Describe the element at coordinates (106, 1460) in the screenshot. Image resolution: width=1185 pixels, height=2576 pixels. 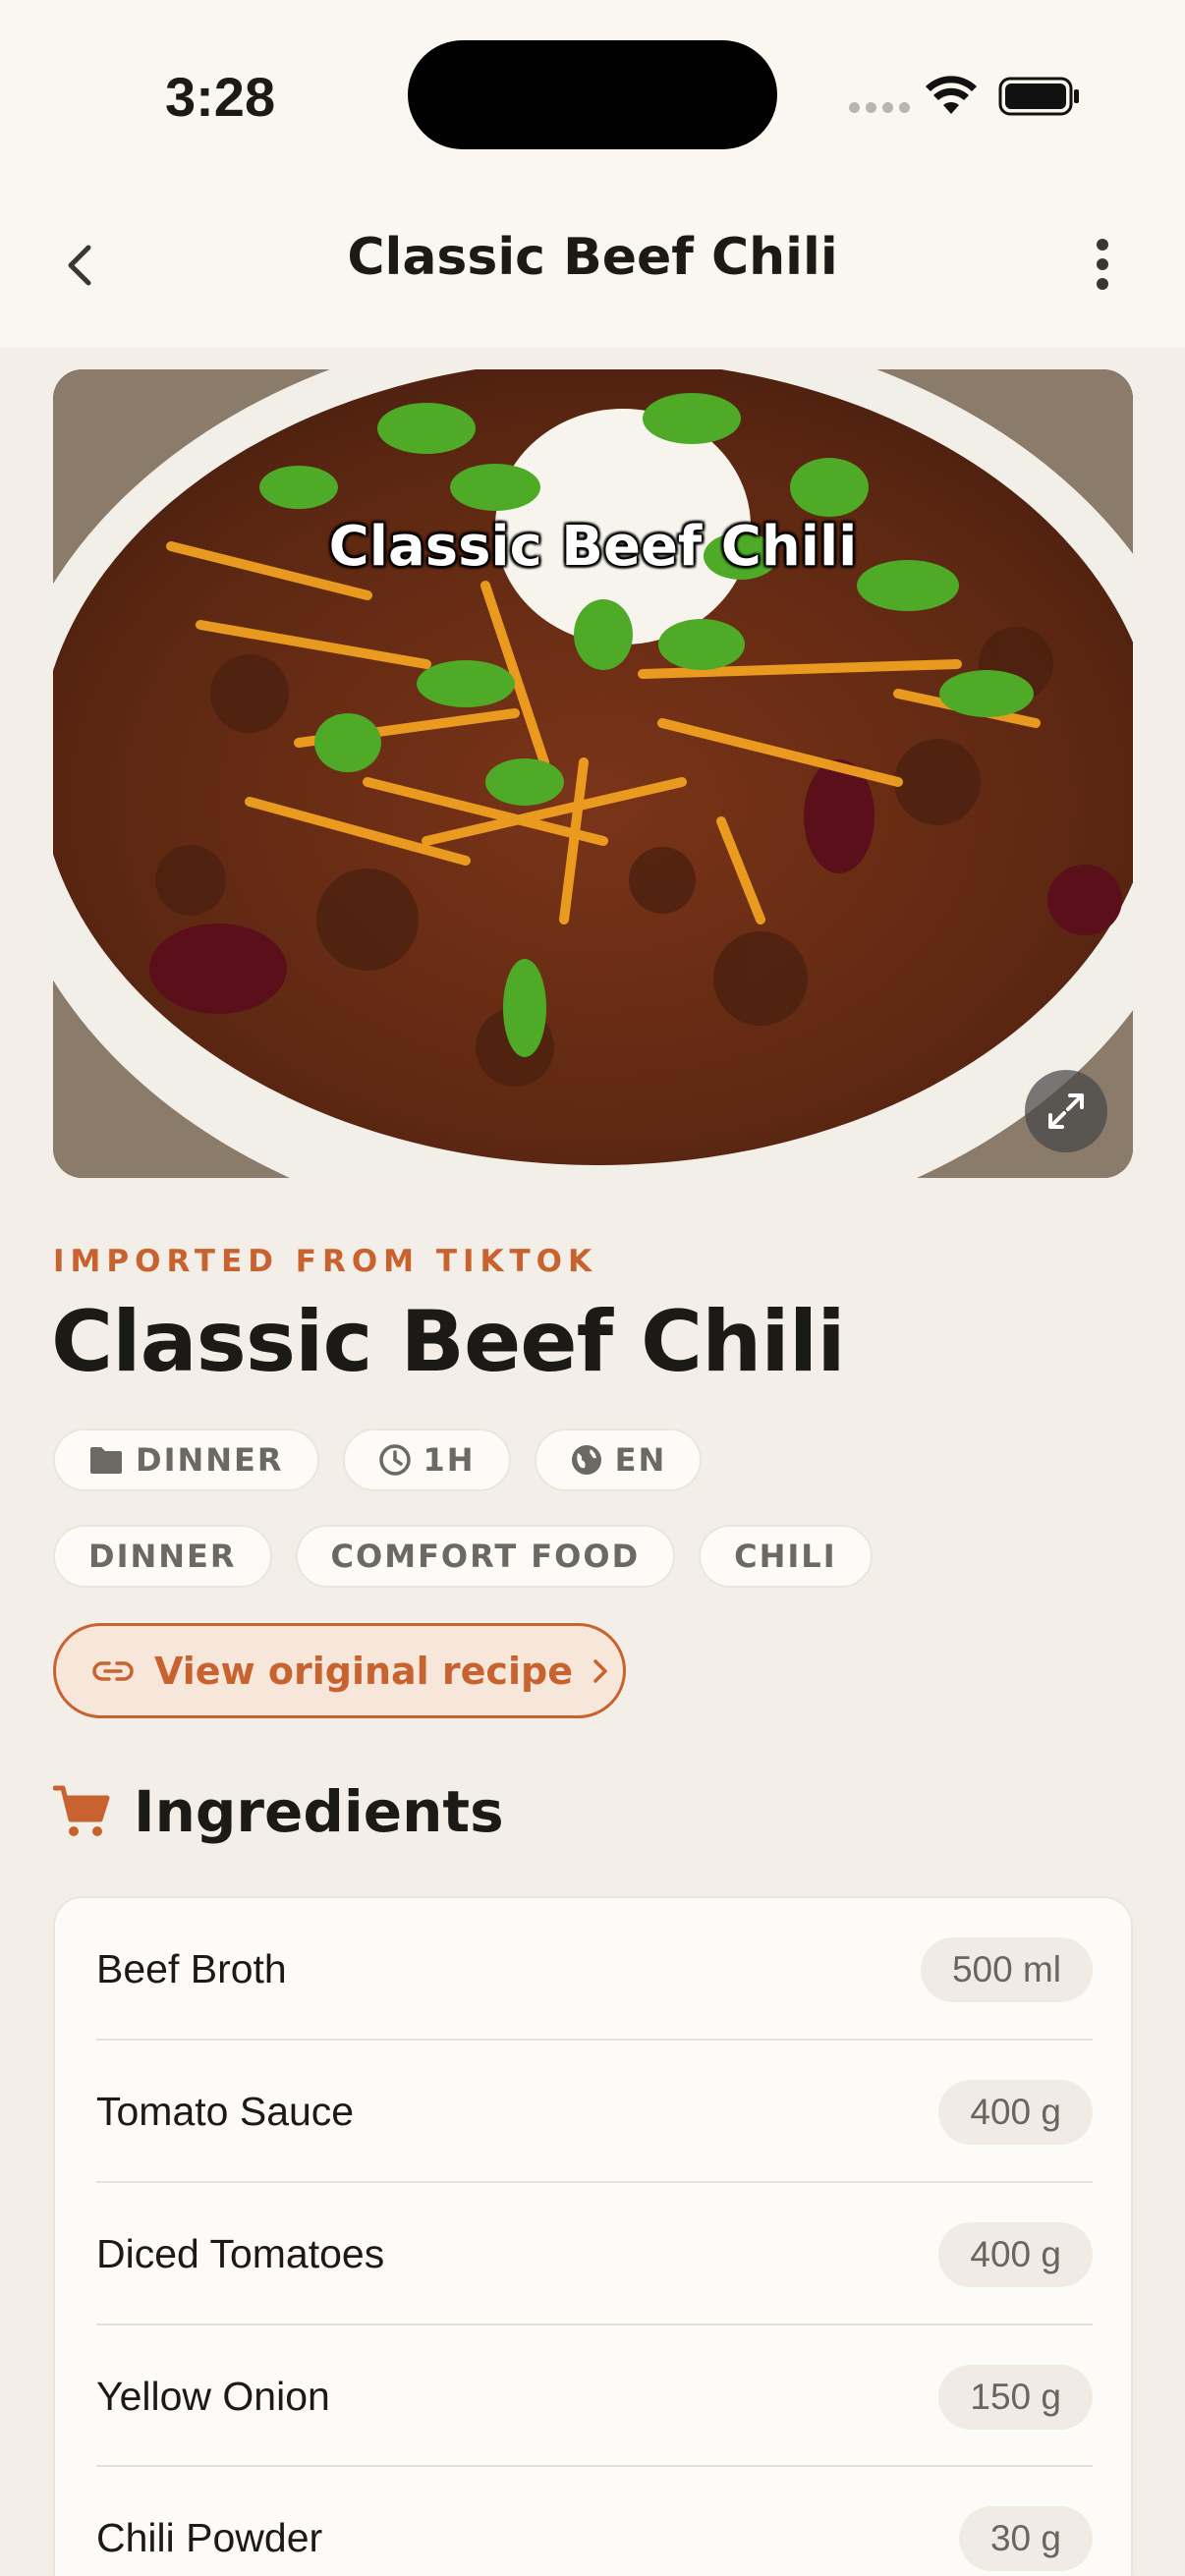
I see `folder-icon` at that location.